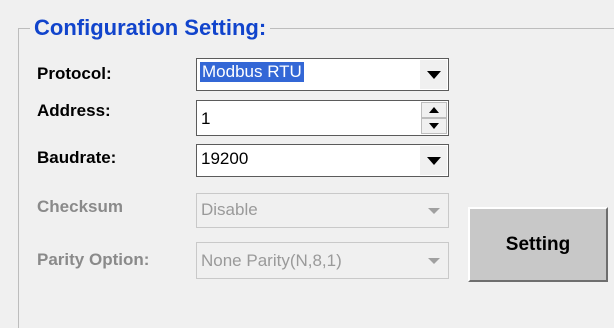 The height and width of the screenshot is (328, 614). I want to click on baudrate-value: 19200, so click(225, 158).